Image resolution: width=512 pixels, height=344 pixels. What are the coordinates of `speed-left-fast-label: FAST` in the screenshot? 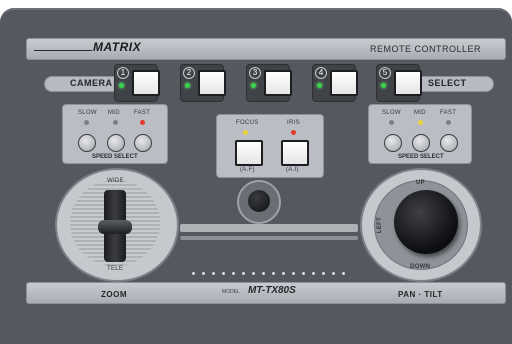 It's located at (142, 113).